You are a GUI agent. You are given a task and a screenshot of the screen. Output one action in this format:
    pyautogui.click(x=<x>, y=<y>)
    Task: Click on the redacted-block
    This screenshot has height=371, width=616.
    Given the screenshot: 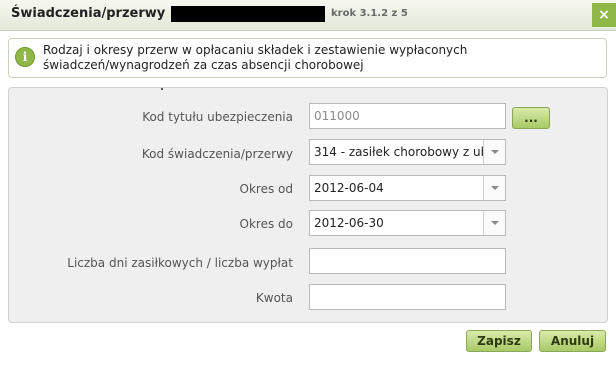 What is the action you would take?
    pyautogui.click(x=248, y=14)
    